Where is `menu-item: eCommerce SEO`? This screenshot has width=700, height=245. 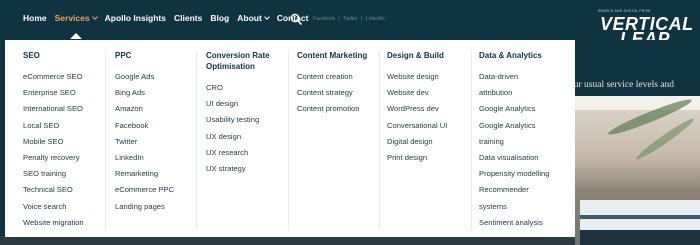
menu-item: eCommerce SEO is located at coordinates (67, 77).